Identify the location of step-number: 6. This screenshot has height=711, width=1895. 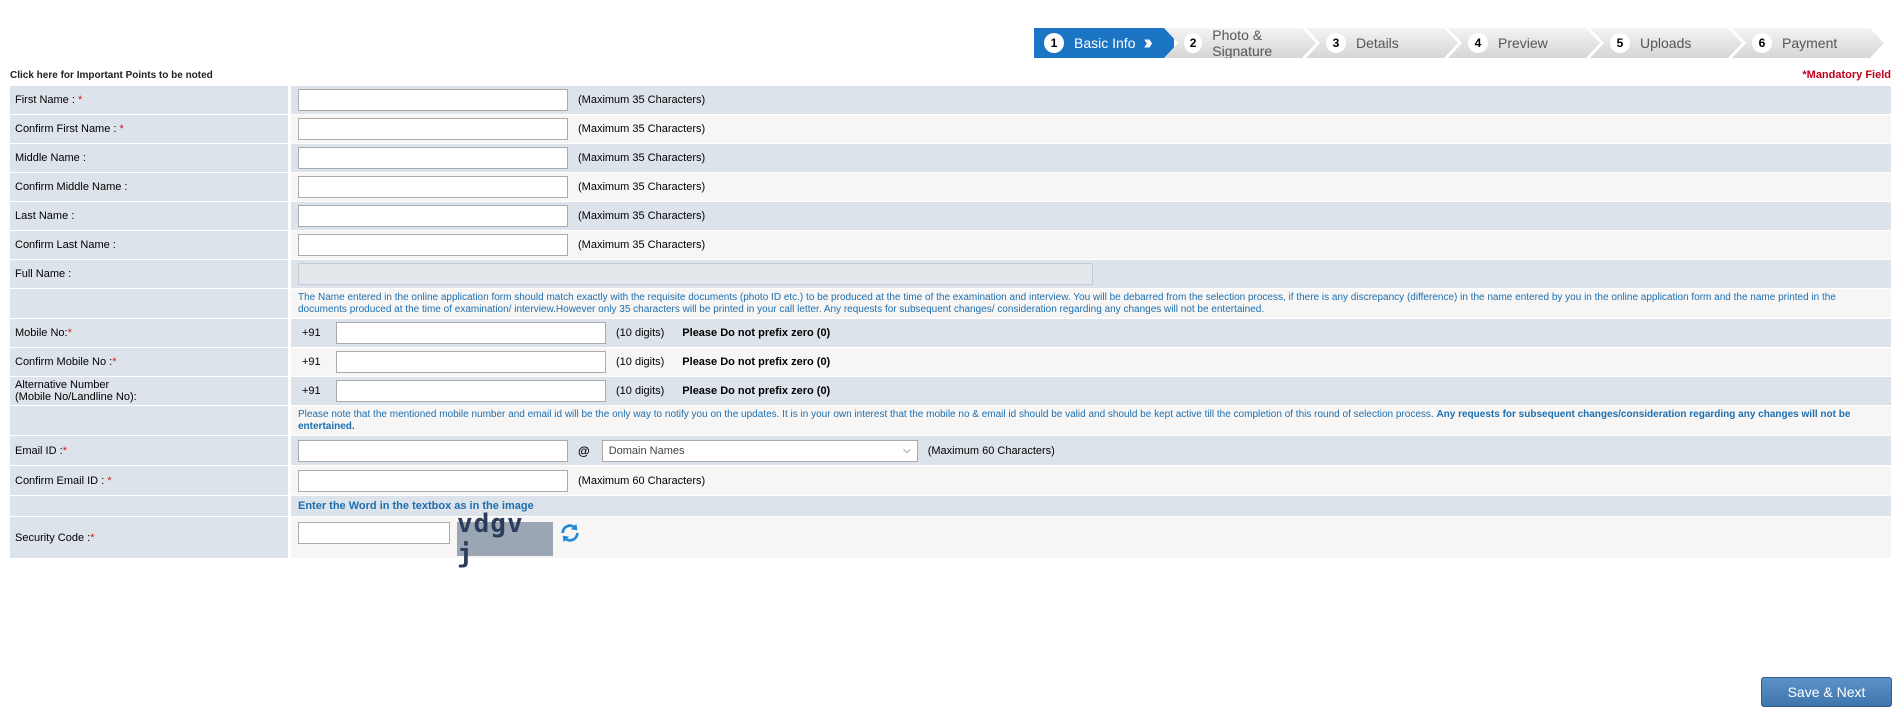
(1762, 43).